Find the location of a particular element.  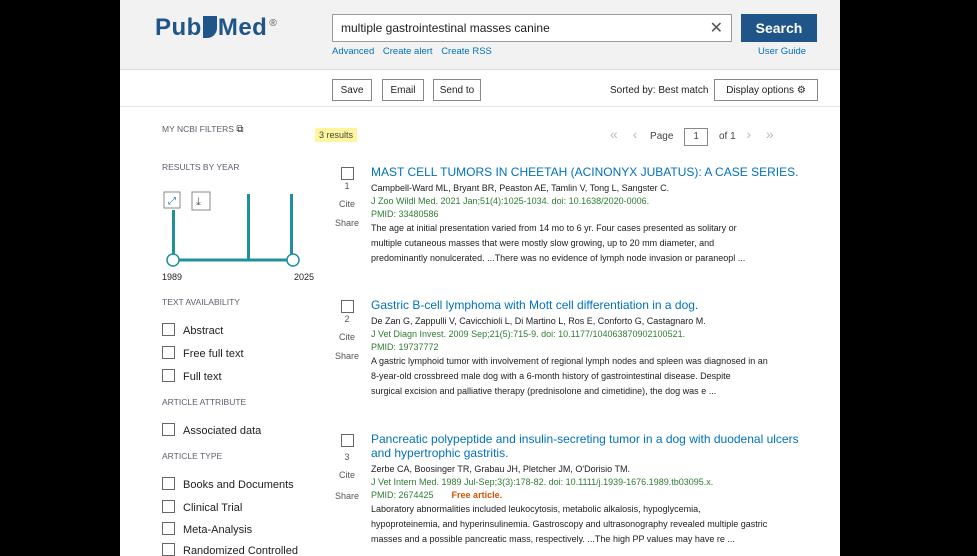

advanced-link: Advanced is located at coordinates (353, 51).